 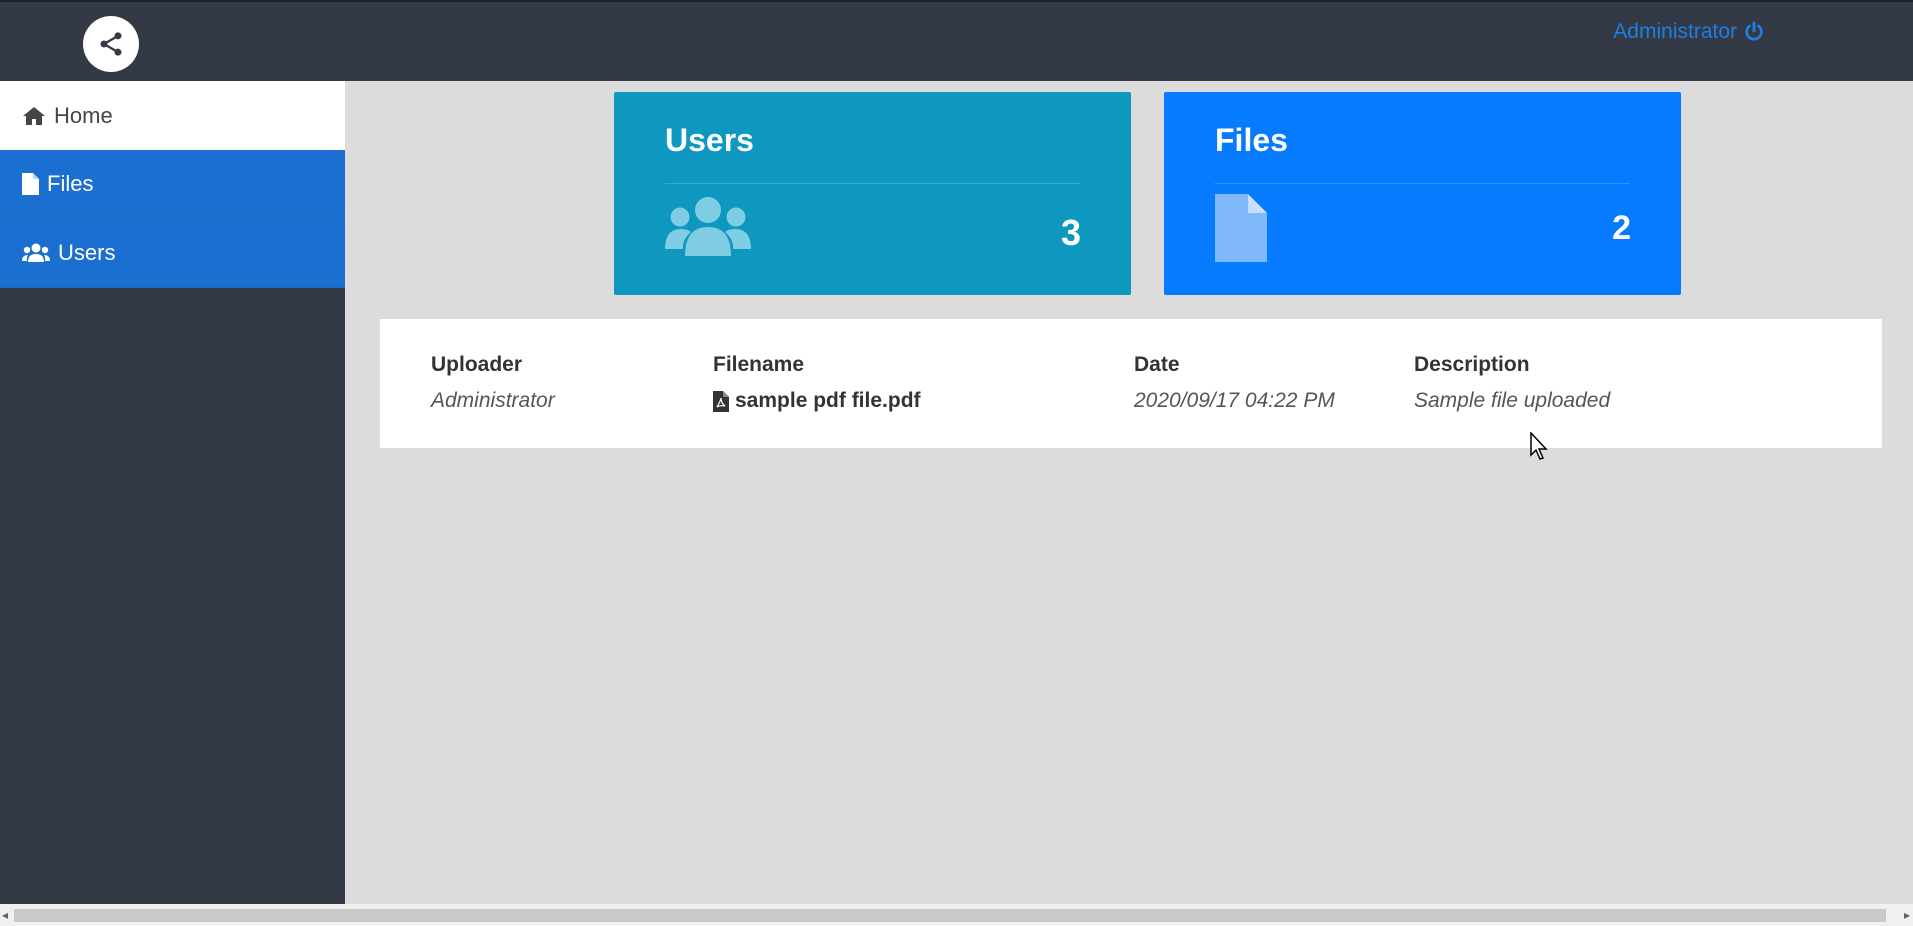 I want to click on sidebar-item-files: Files, so click(x=172, y=184).